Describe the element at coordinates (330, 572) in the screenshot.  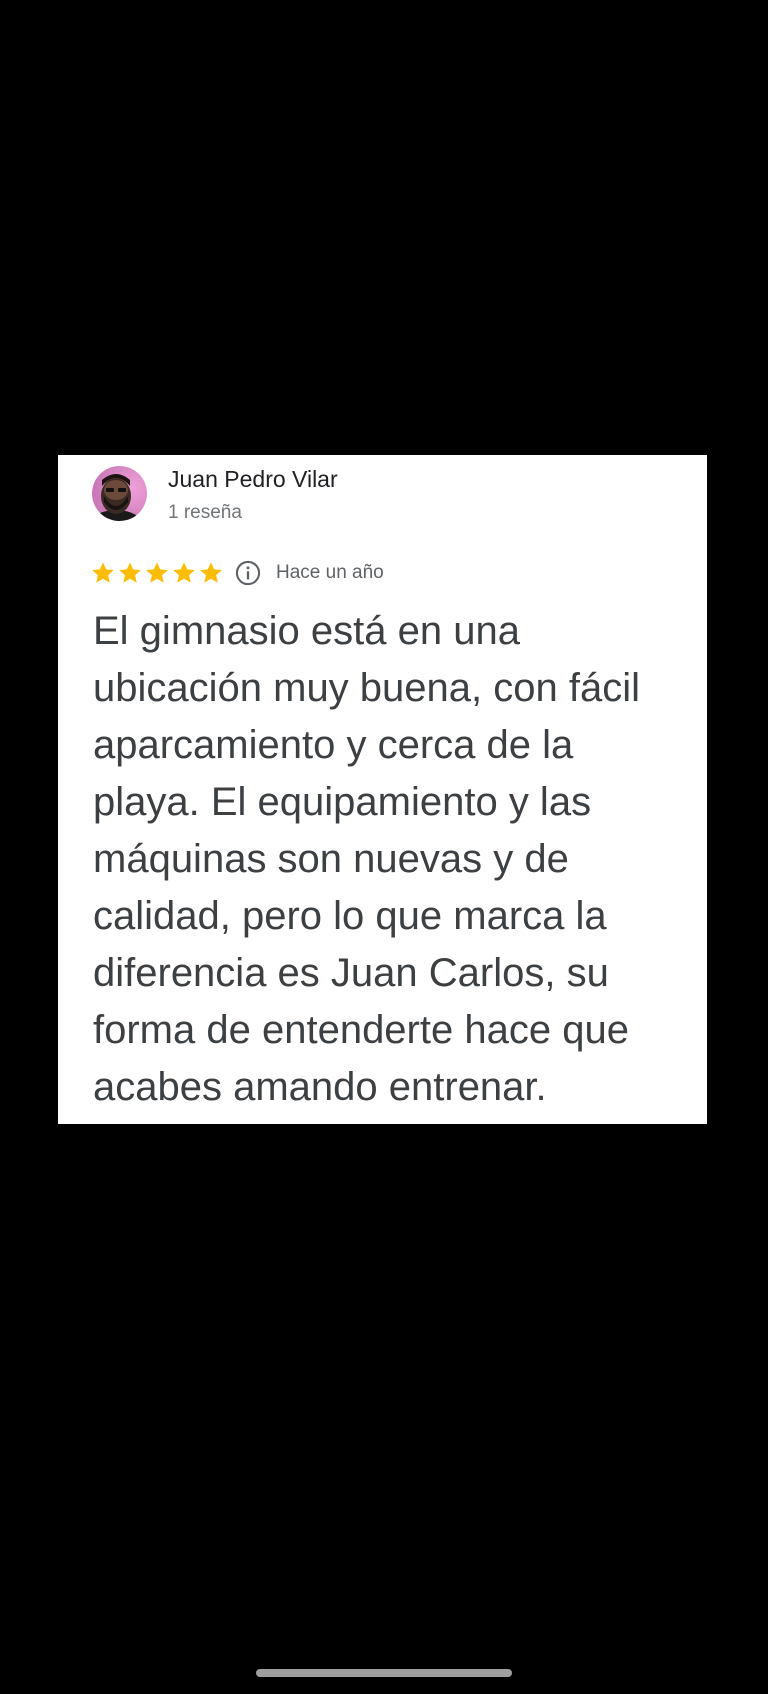
I see `review-date: Hace un año` at that location.